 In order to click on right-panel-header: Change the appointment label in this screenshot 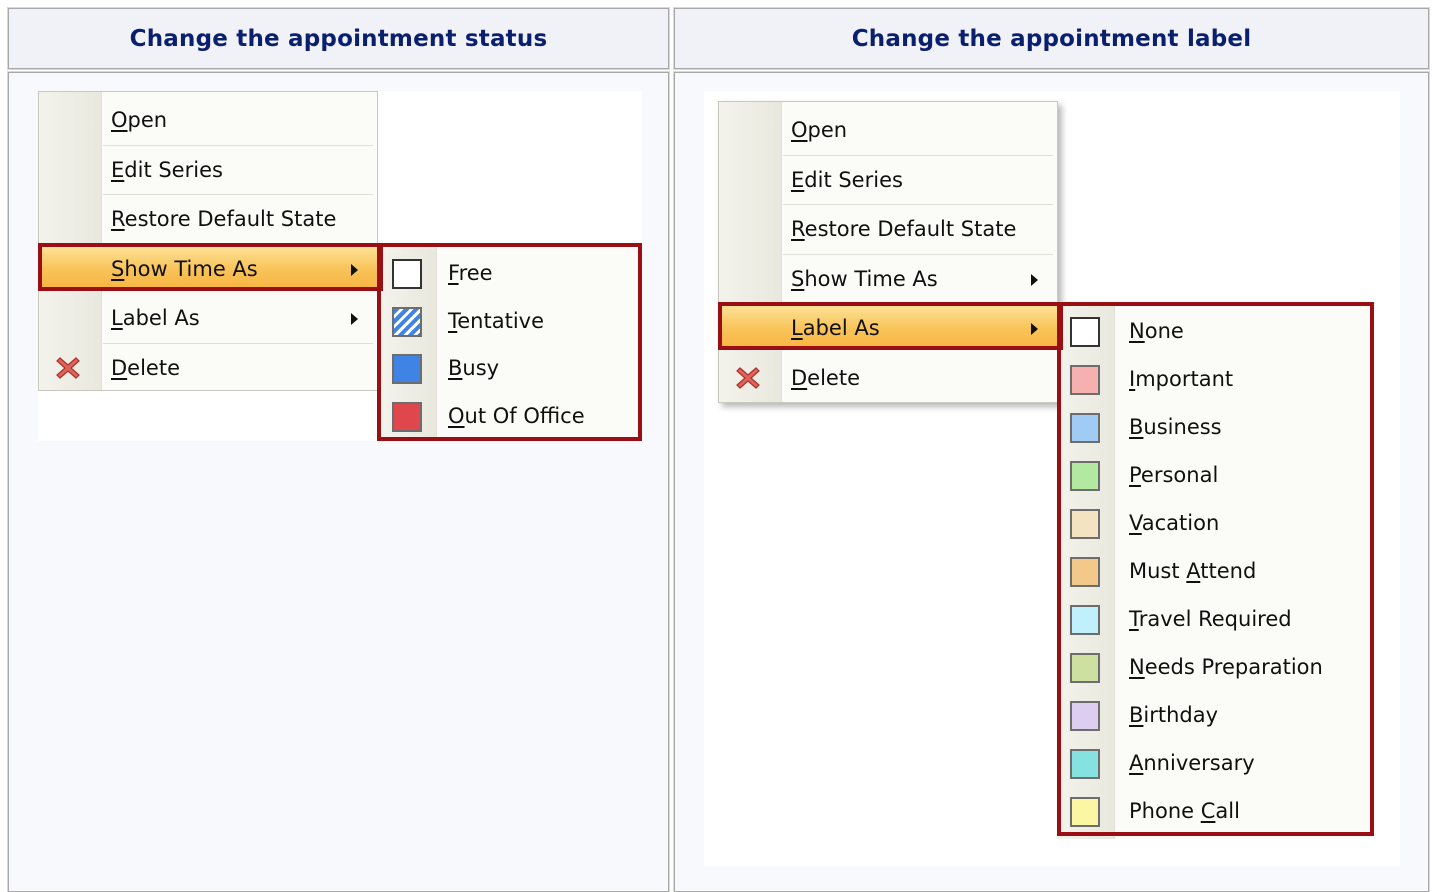, I will do `click(1051, 38)`.